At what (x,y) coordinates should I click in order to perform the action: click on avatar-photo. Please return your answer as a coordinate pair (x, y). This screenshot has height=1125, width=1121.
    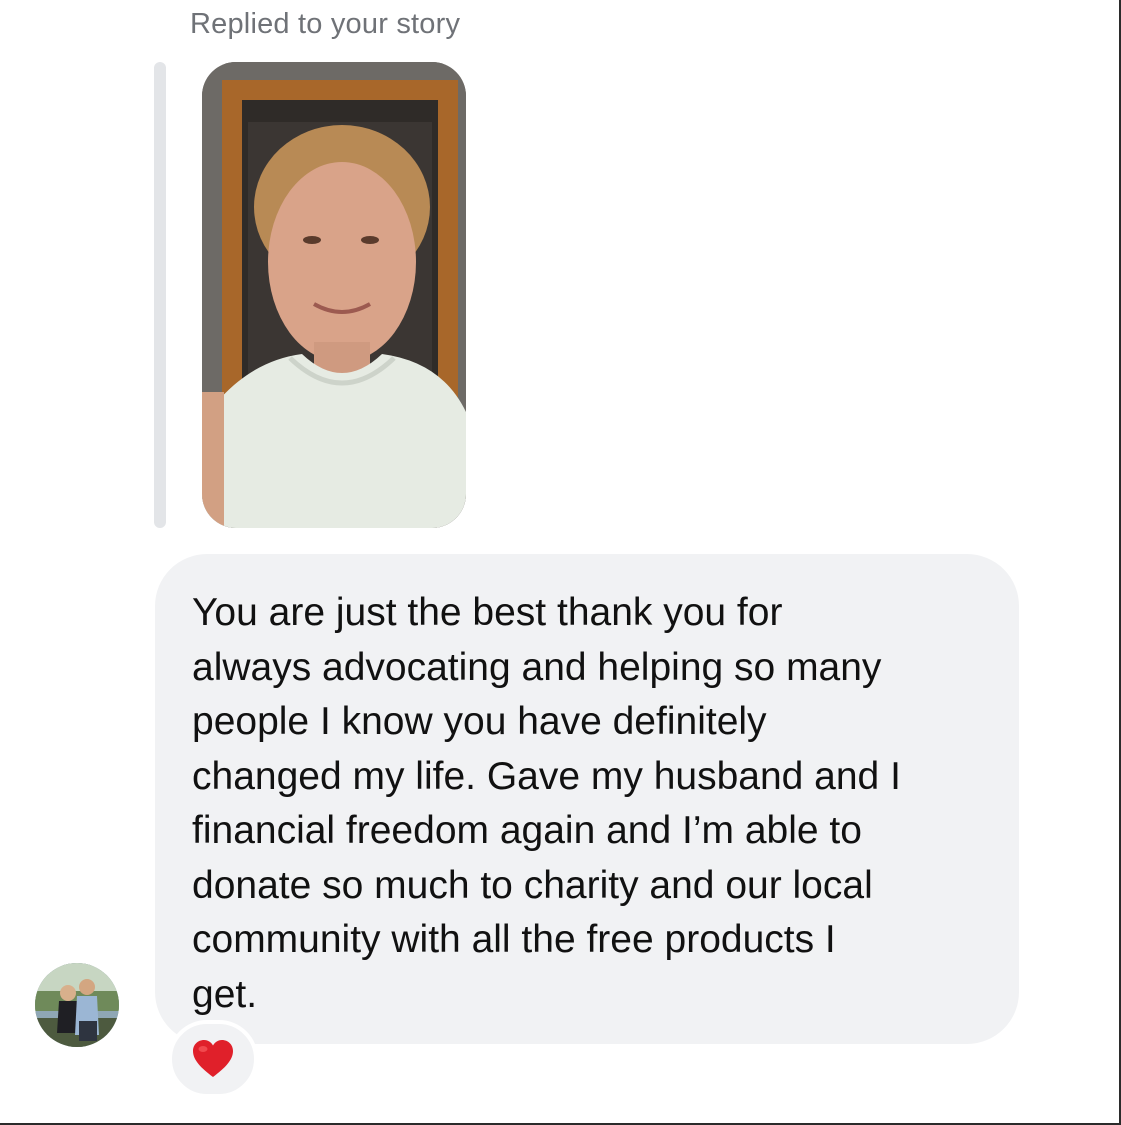
    Looking at the image, I should click on (77, 1005).